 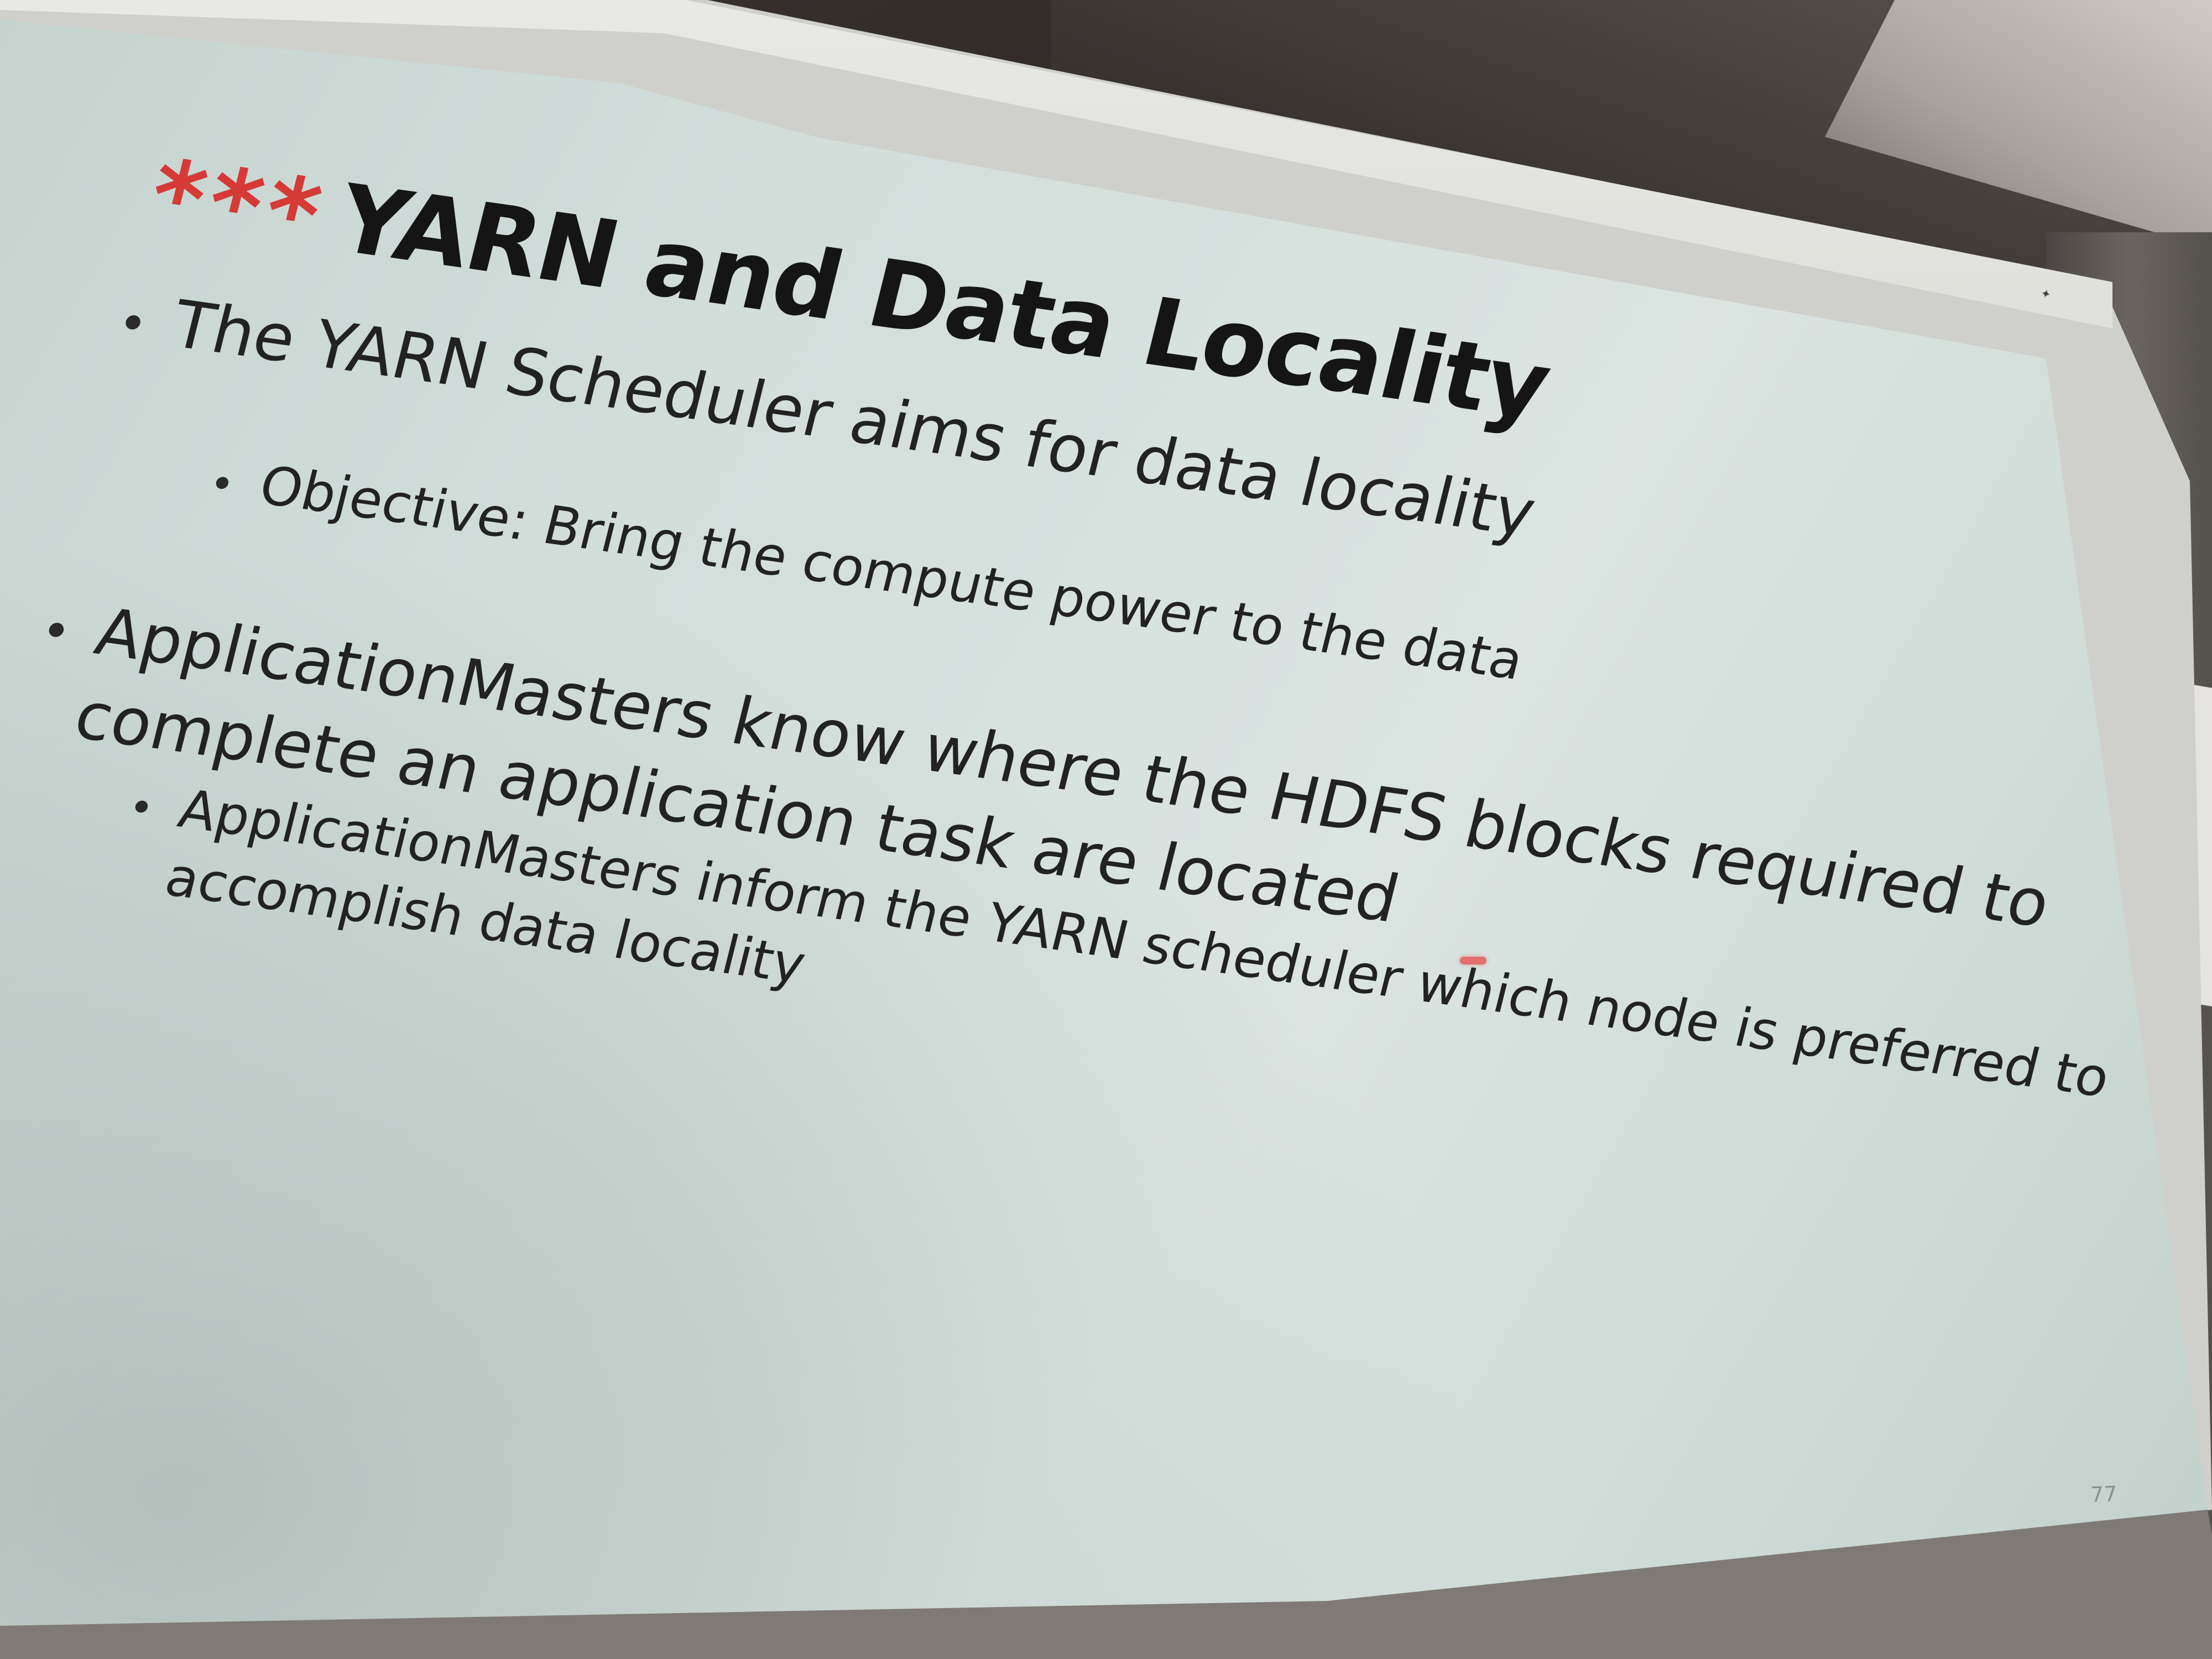 What do you see at coordinates (2104, 1494) in the screenshot?
I see `slide-page-number: 77` at bounding box center [2104, 1494].